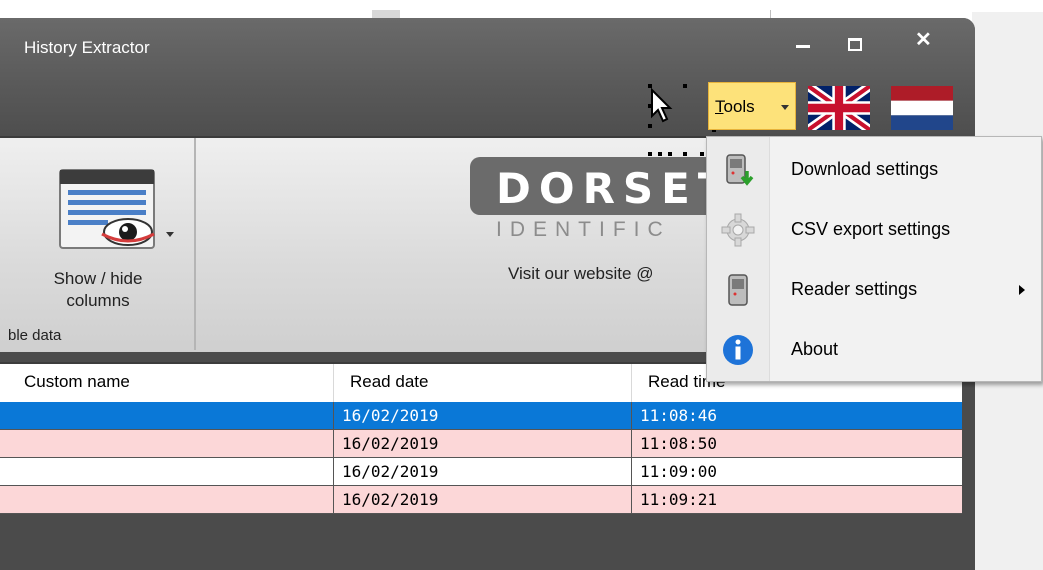 Image resolution: width=1043 pixels, height=570 pixels. I want to click on table-row: 16/02/2019 11:08:50, so click(481, 444).